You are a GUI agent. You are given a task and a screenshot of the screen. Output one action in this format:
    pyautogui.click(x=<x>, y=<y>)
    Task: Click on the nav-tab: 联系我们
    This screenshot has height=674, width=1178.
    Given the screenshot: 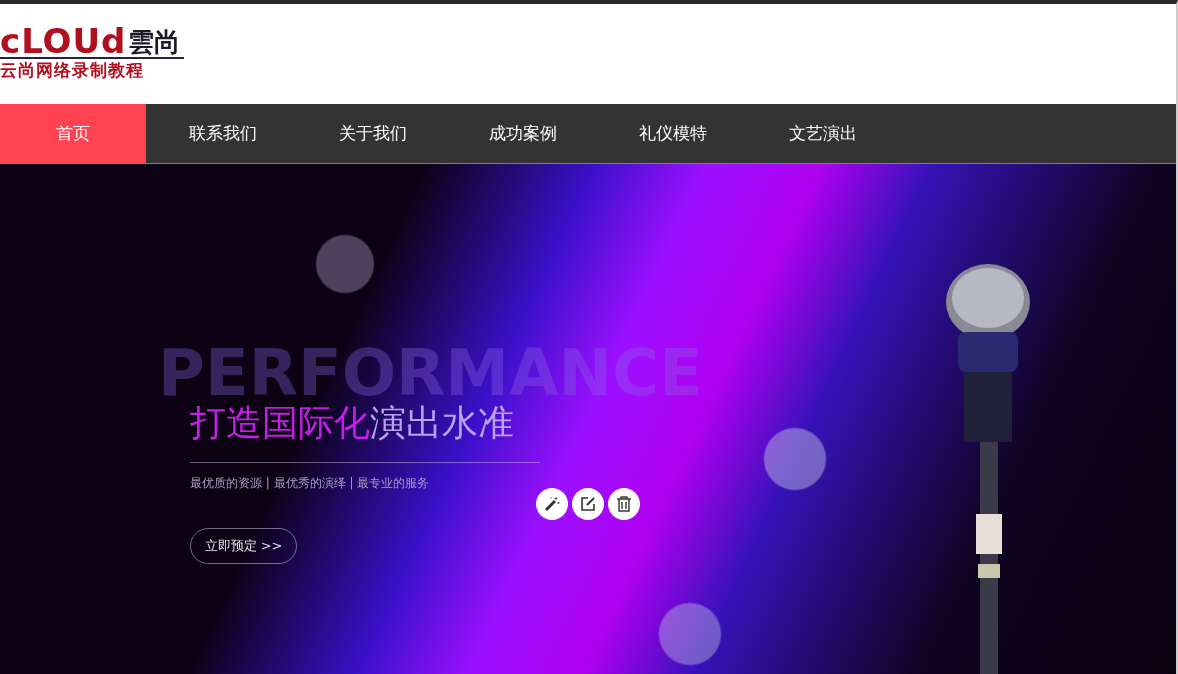 What is the action you would take?
    pyautogui.click(x=223, y=133)
    